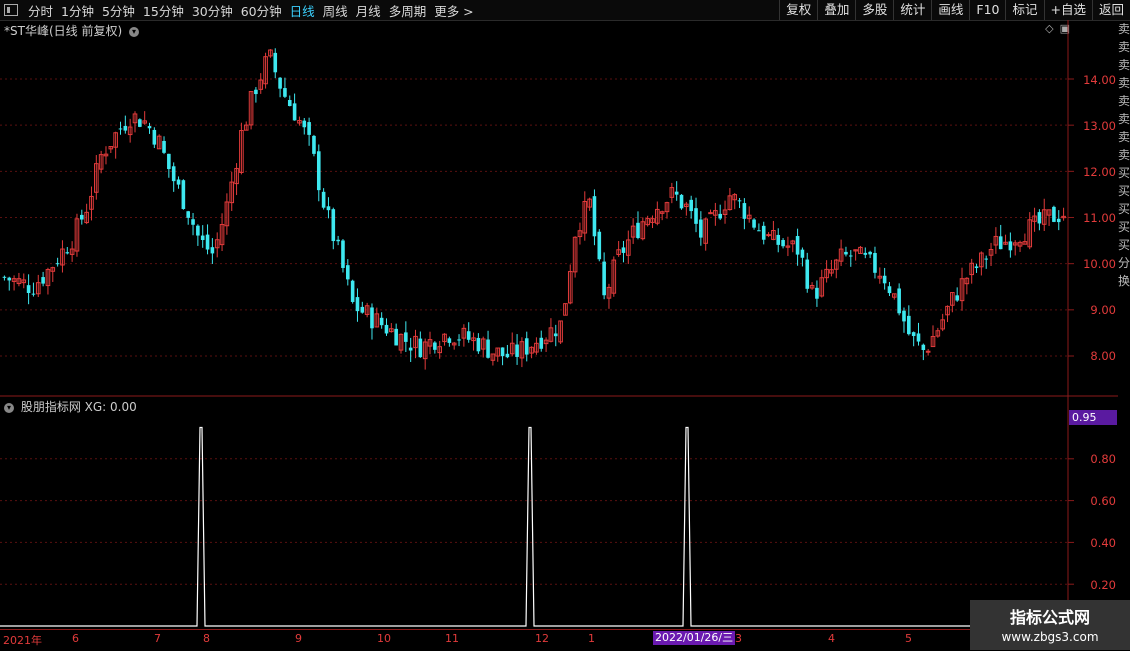 This screenshot has width=1130, height=651. I want to click on y-tick-label: 9.00, so click(1103, 310).